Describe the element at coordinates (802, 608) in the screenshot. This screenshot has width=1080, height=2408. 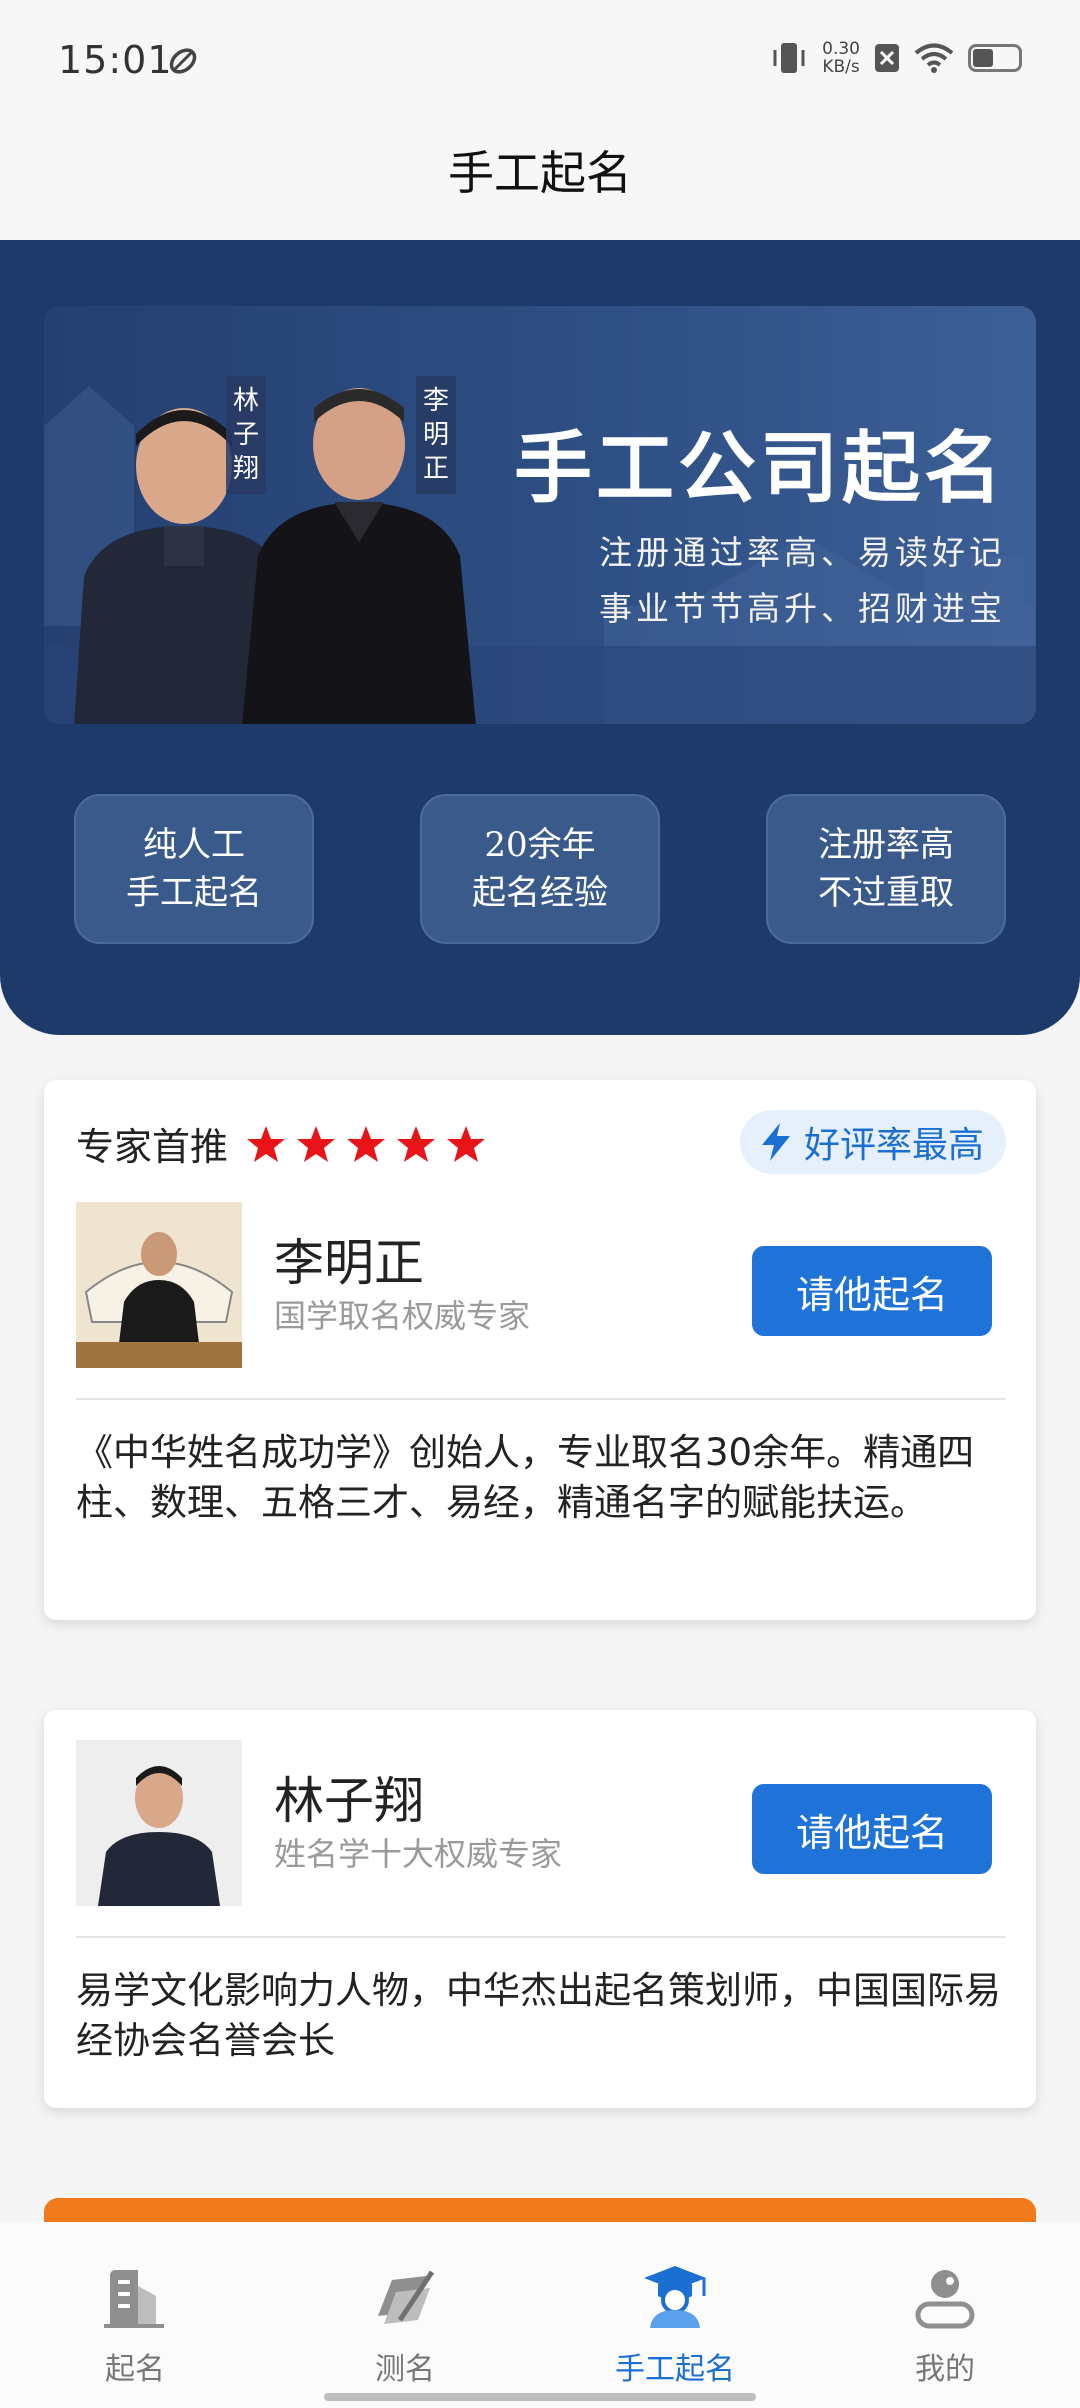
I see `banner-subline-2: 事业节节高升、招财进宝` at that location.